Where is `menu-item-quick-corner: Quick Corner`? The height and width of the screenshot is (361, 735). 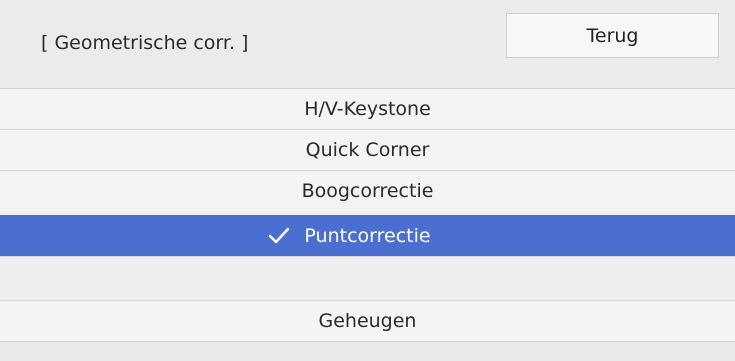 menu-item-quick-corner: Quick Corner is located at coordinates (367, 149).